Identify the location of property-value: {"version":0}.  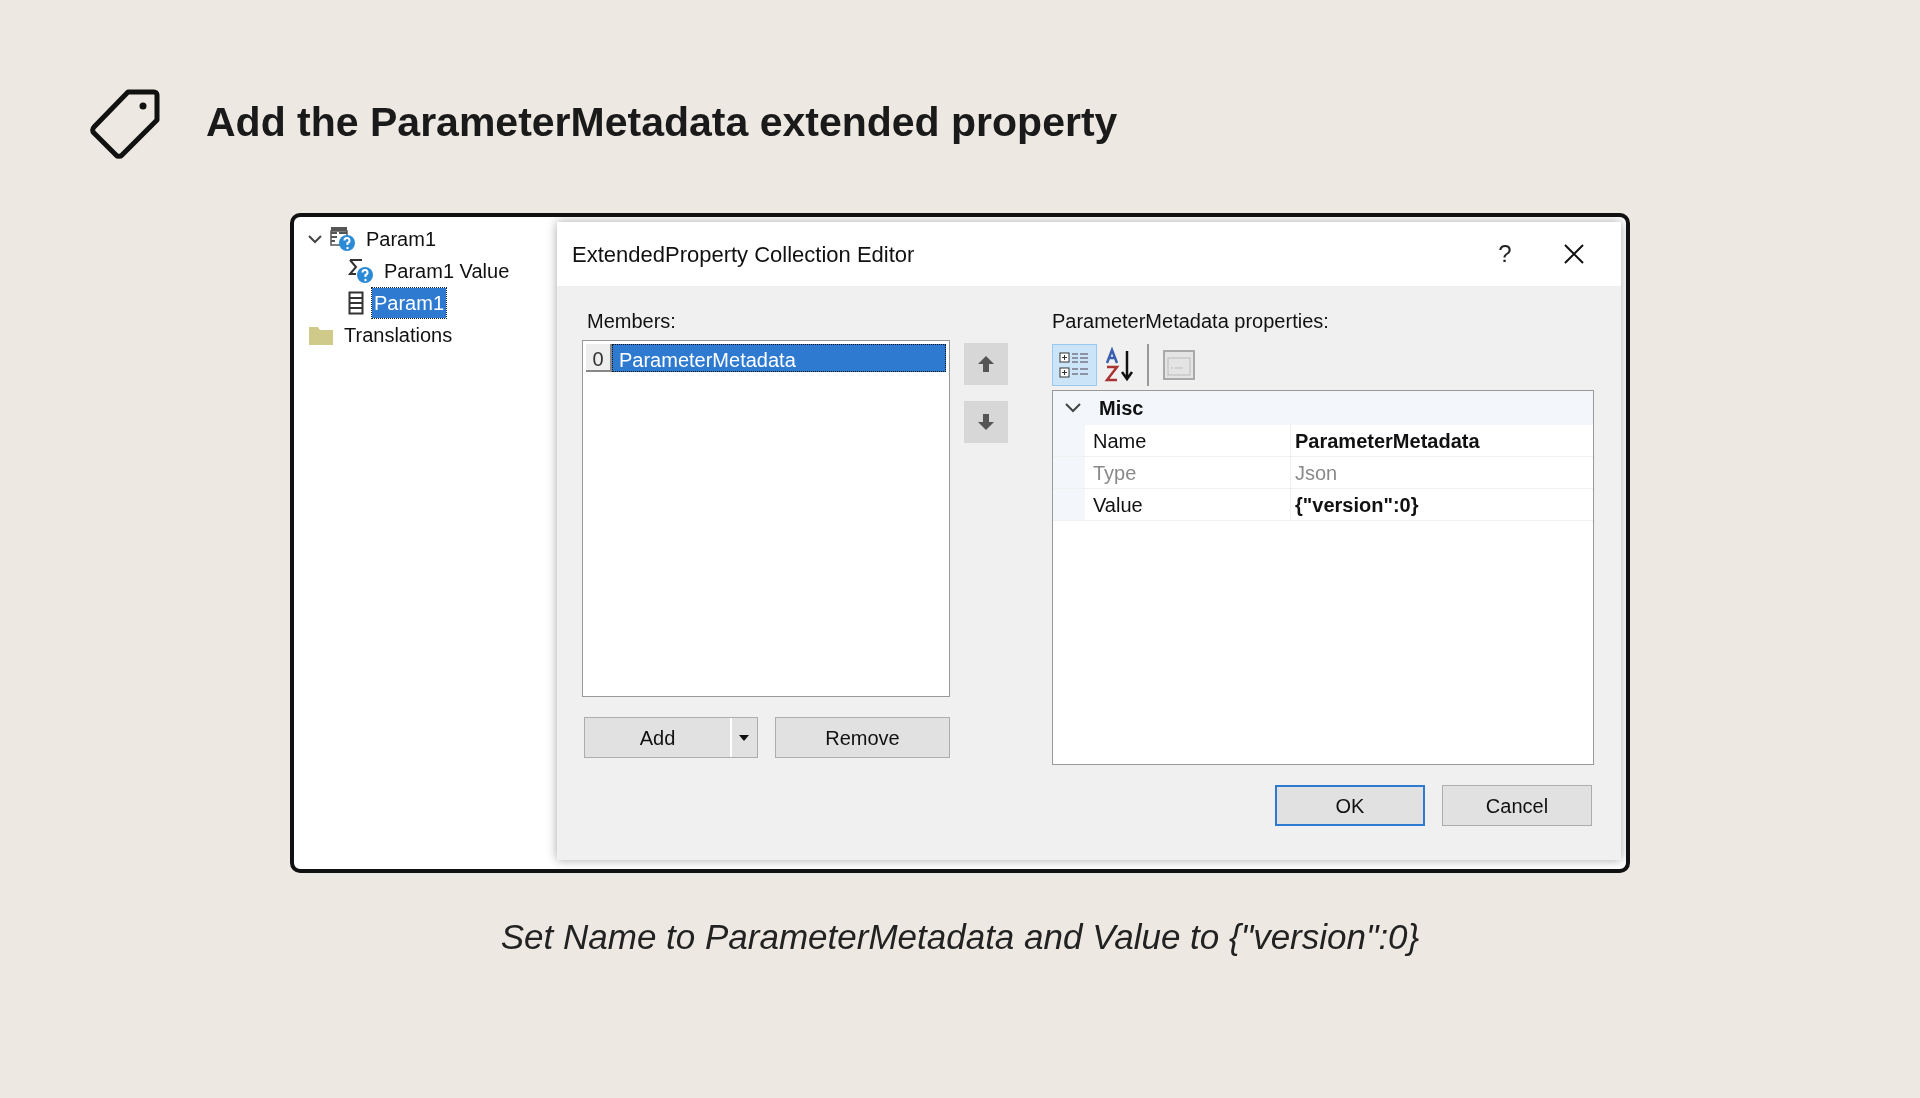
(1442, 504).